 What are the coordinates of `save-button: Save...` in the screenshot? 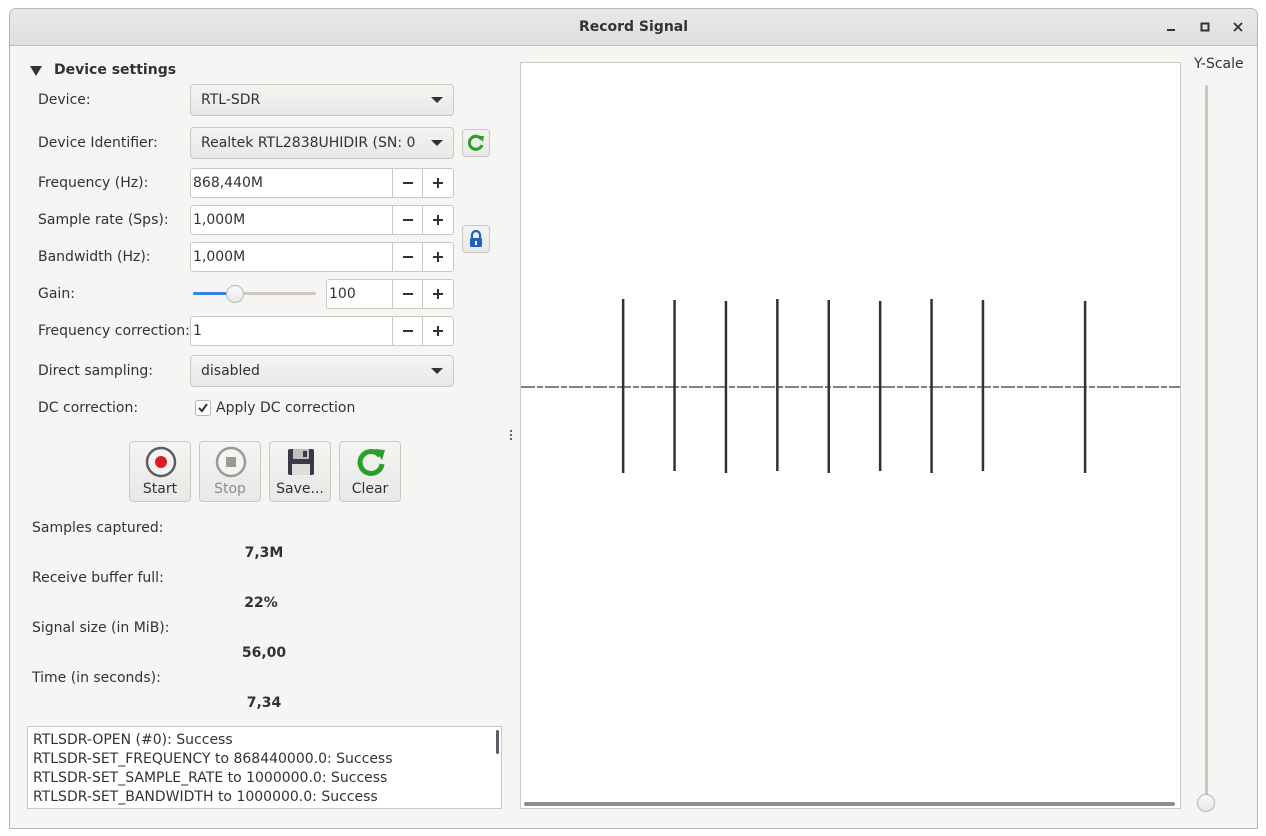 It's located at (300, 471).